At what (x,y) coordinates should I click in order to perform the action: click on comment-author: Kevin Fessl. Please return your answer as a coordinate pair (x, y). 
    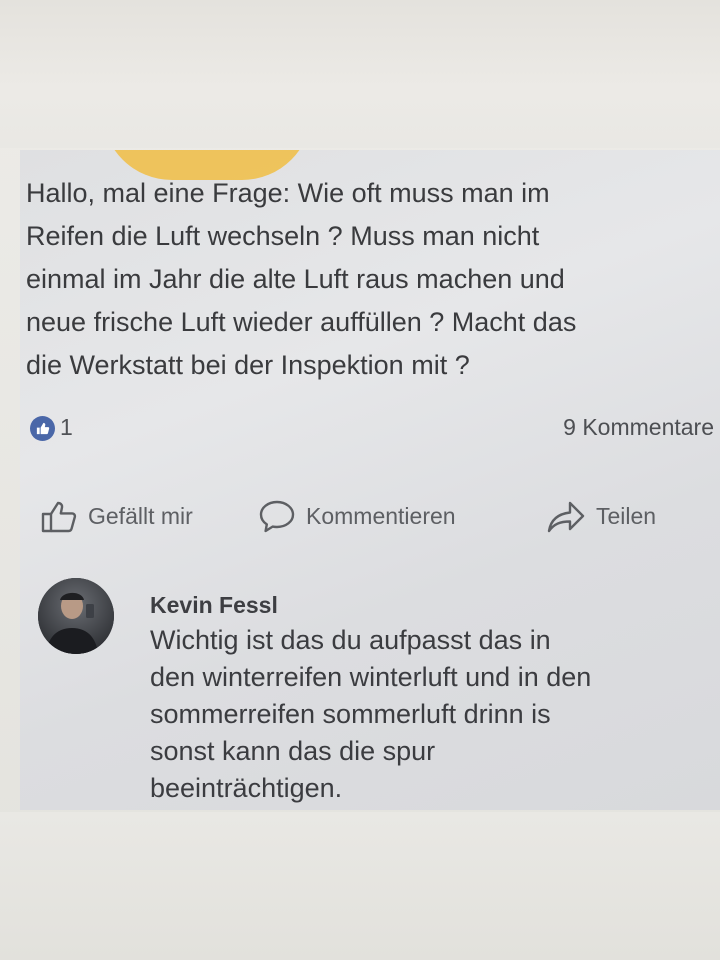
    Looking at the image, I should click on (214, 605).